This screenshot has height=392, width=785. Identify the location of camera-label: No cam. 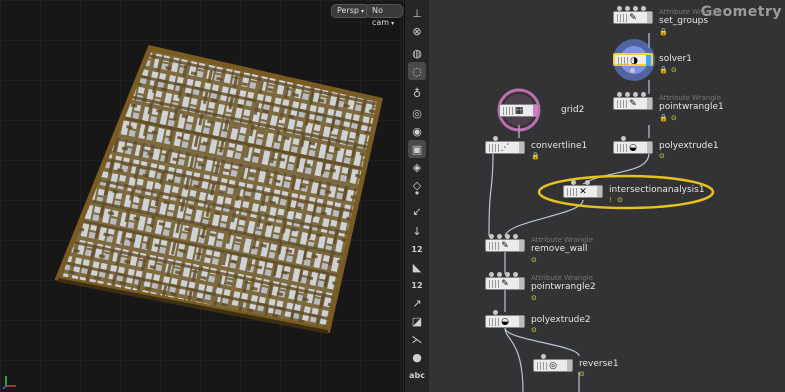
(381, 16).